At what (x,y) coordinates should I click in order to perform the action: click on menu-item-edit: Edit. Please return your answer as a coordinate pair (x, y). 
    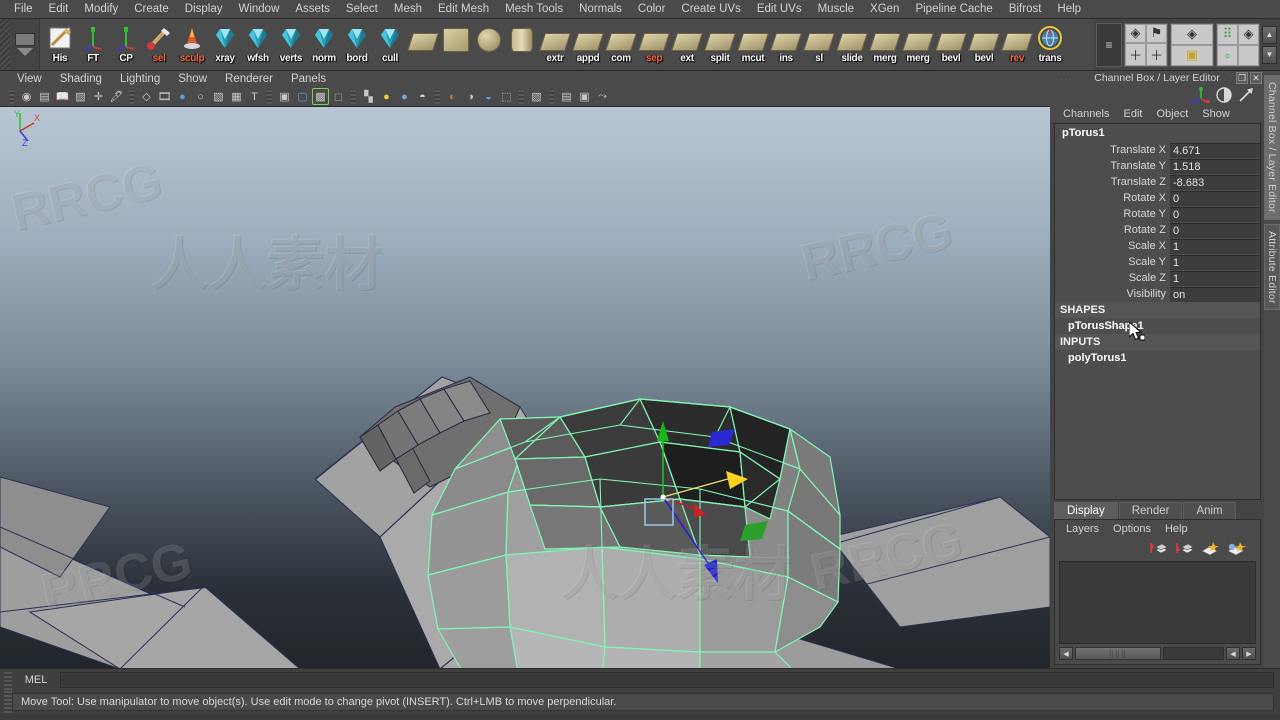
    Looking at the image, I should click on (59, 9).